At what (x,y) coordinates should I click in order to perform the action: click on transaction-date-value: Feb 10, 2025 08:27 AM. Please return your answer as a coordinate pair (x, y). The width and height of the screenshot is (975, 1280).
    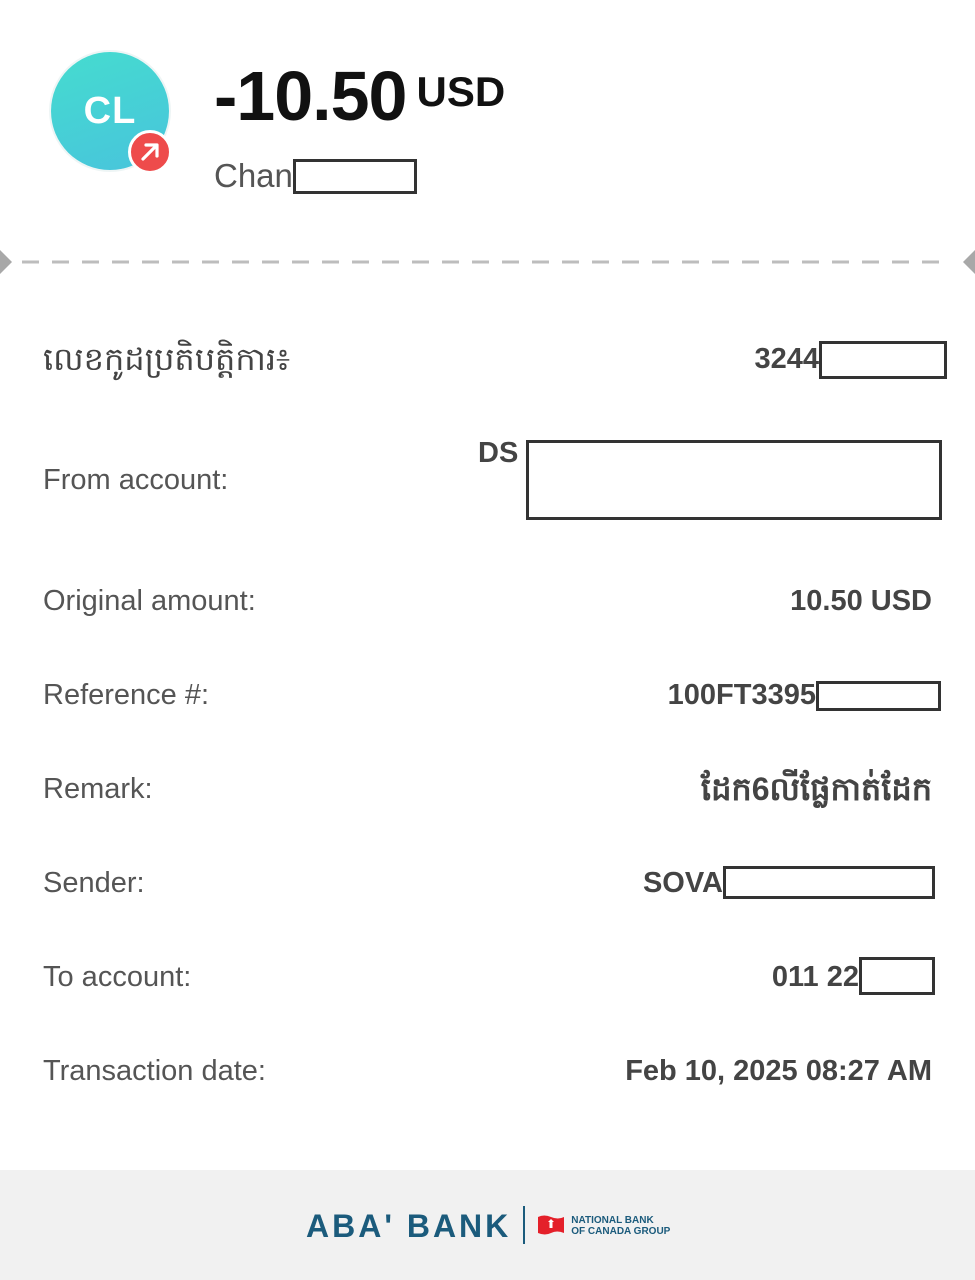
    Looking at the image, I should click on (778, 1071).